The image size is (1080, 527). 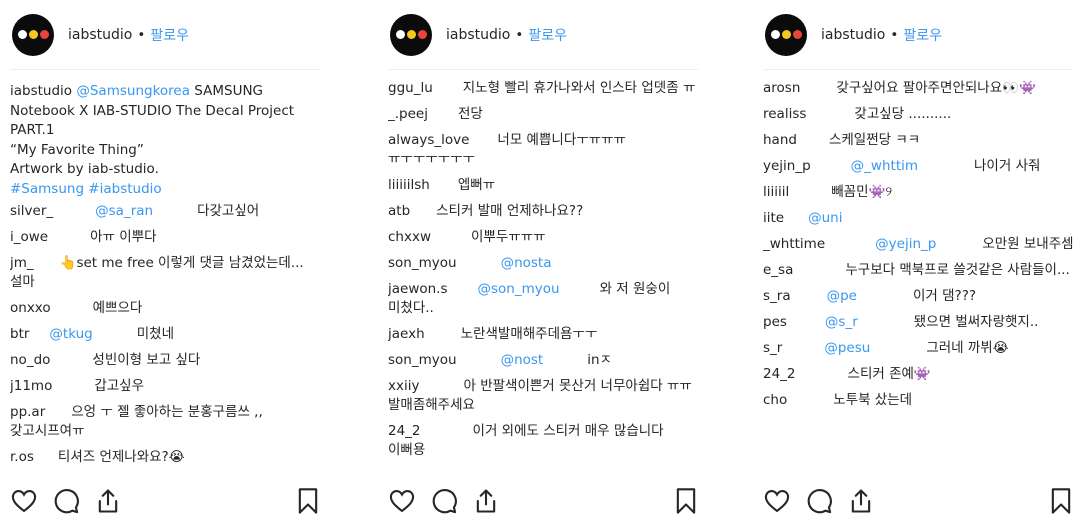 I want to click on comment-username: i_owe, so click(x=29, y=237).